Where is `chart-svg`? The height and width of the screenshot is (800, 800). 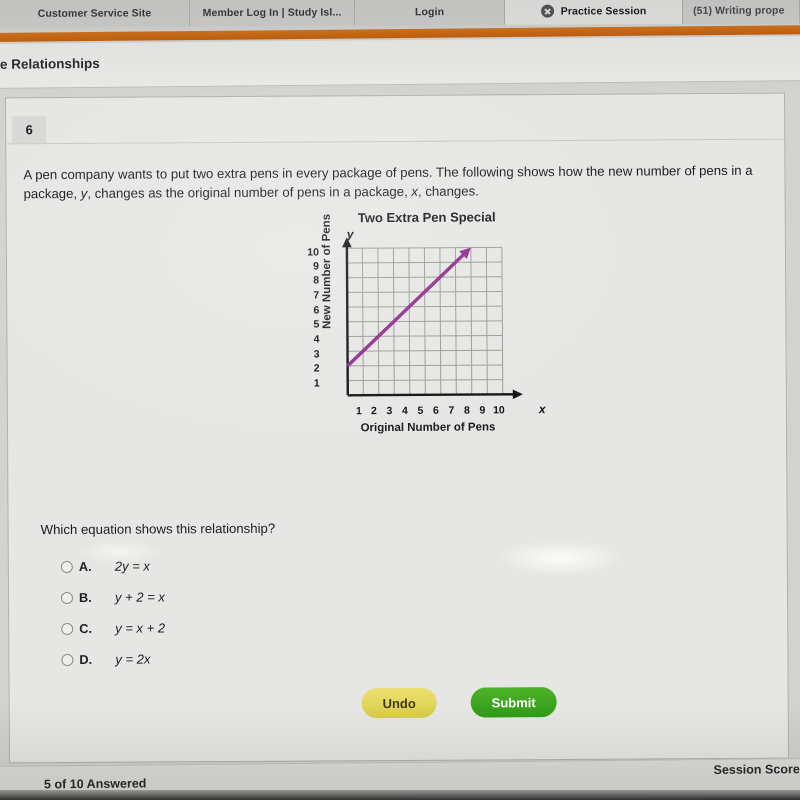
chart-svg is located at coordinates (432, 318).